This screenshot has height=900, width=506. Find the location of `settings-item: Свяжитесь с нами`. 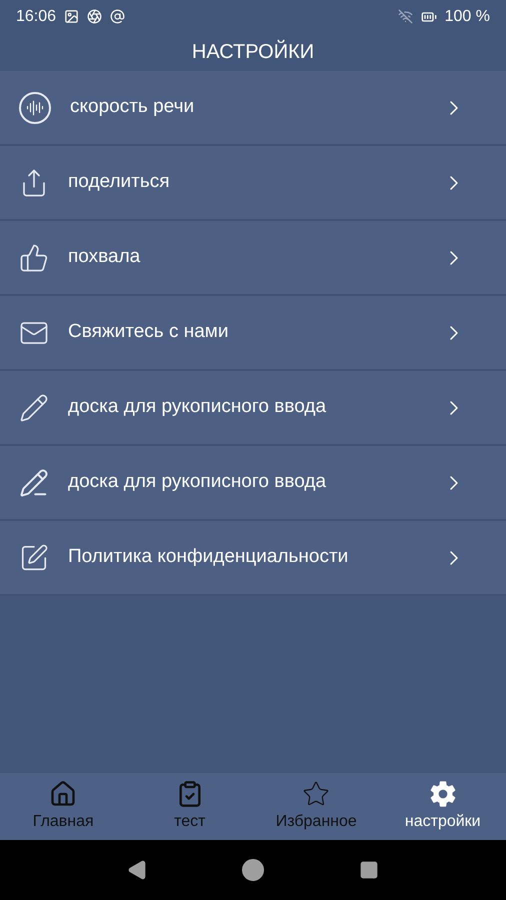

settings-item: Свяжитесь с нами is located at coordinates (253, 333).